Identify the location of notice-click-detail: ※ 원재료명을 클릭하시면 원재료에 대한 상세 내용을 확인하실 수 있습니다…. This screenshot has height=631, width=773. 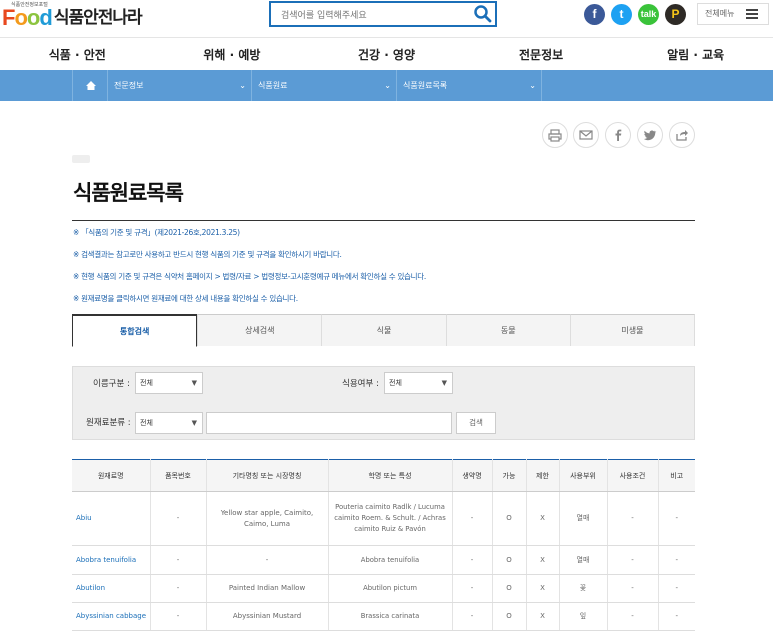
(185, 298).